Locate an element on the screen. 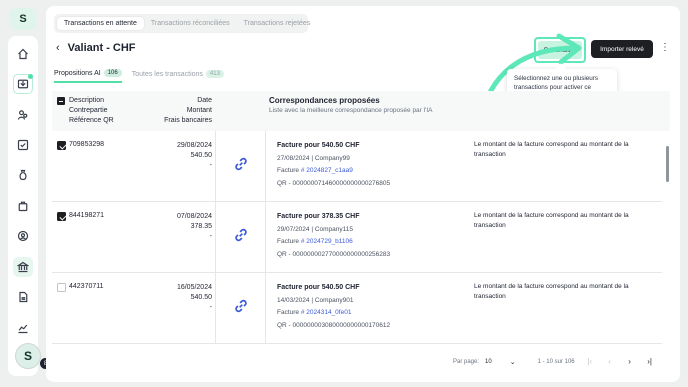  page-header: ‹ Valiant - CHF is located at coordinates (96, 48).